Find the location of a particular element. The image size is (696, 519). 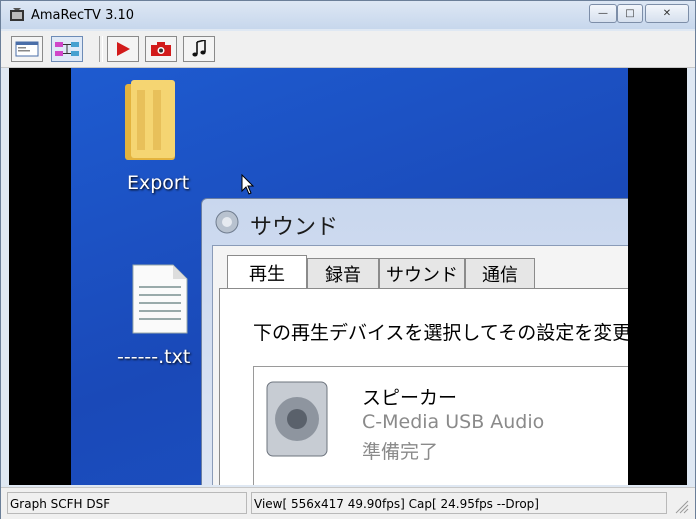

record-button is located at coordinates (123, 49).